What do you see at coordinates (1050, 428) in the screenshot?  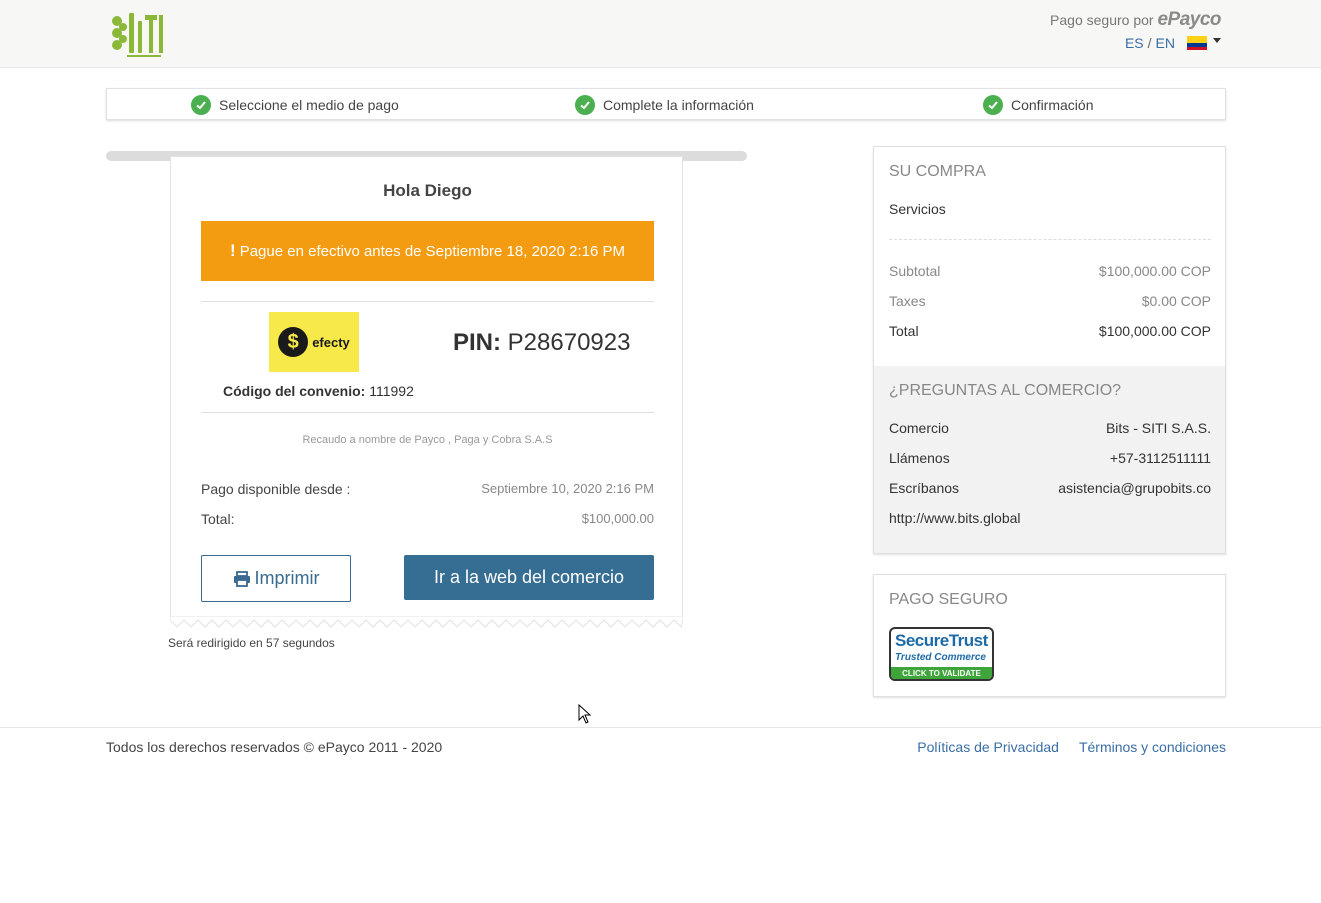 I see `commerce-row: Comercio Bits - SITI S.A.S.` at bounding box center [1050, 428].